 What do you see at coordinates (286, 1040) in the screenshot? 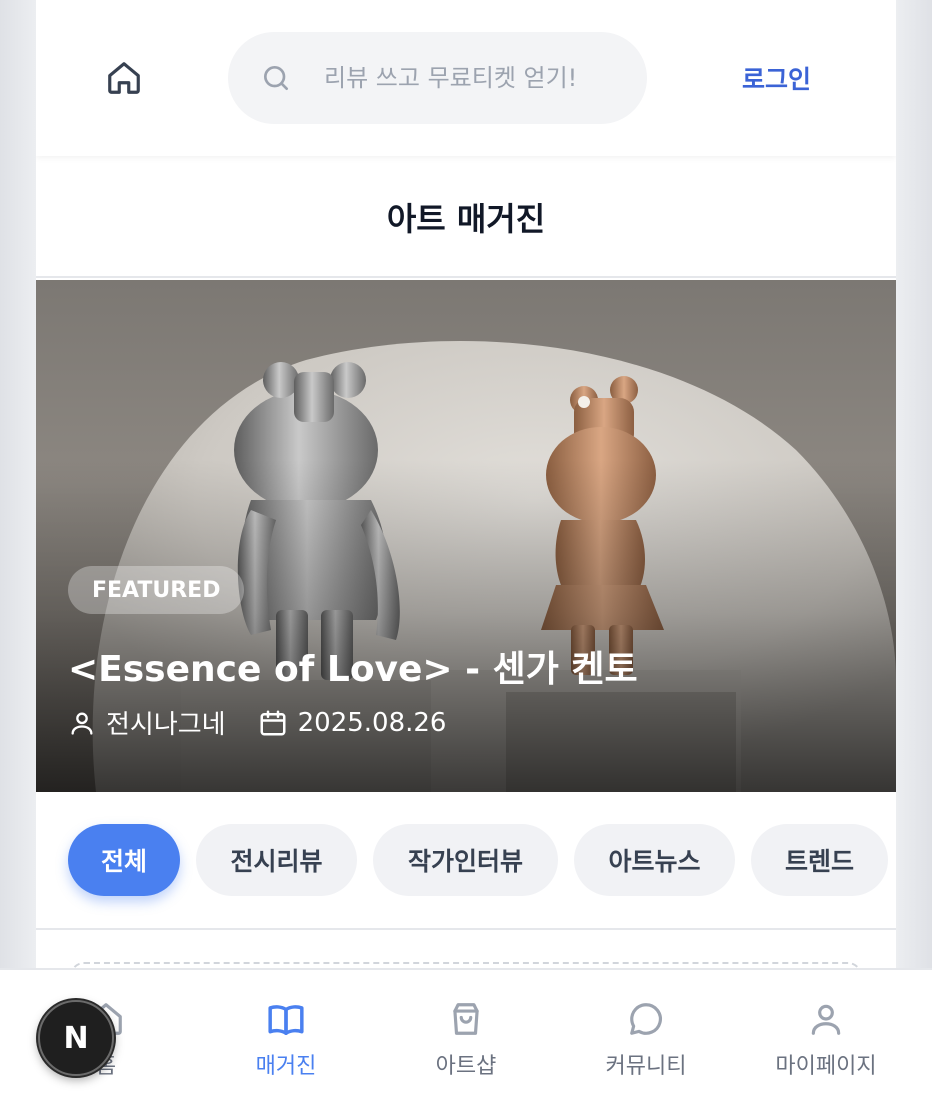
I see `nav-item-magazine: 매거진` at bounding box center [286, 1040].